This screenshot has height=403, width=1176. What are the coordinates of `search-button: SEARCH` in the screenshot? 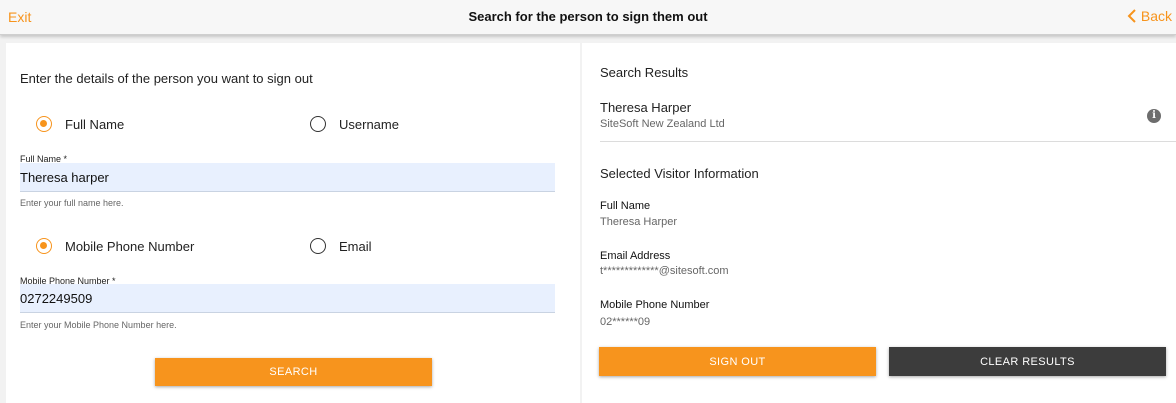 It's located at (293, 372).